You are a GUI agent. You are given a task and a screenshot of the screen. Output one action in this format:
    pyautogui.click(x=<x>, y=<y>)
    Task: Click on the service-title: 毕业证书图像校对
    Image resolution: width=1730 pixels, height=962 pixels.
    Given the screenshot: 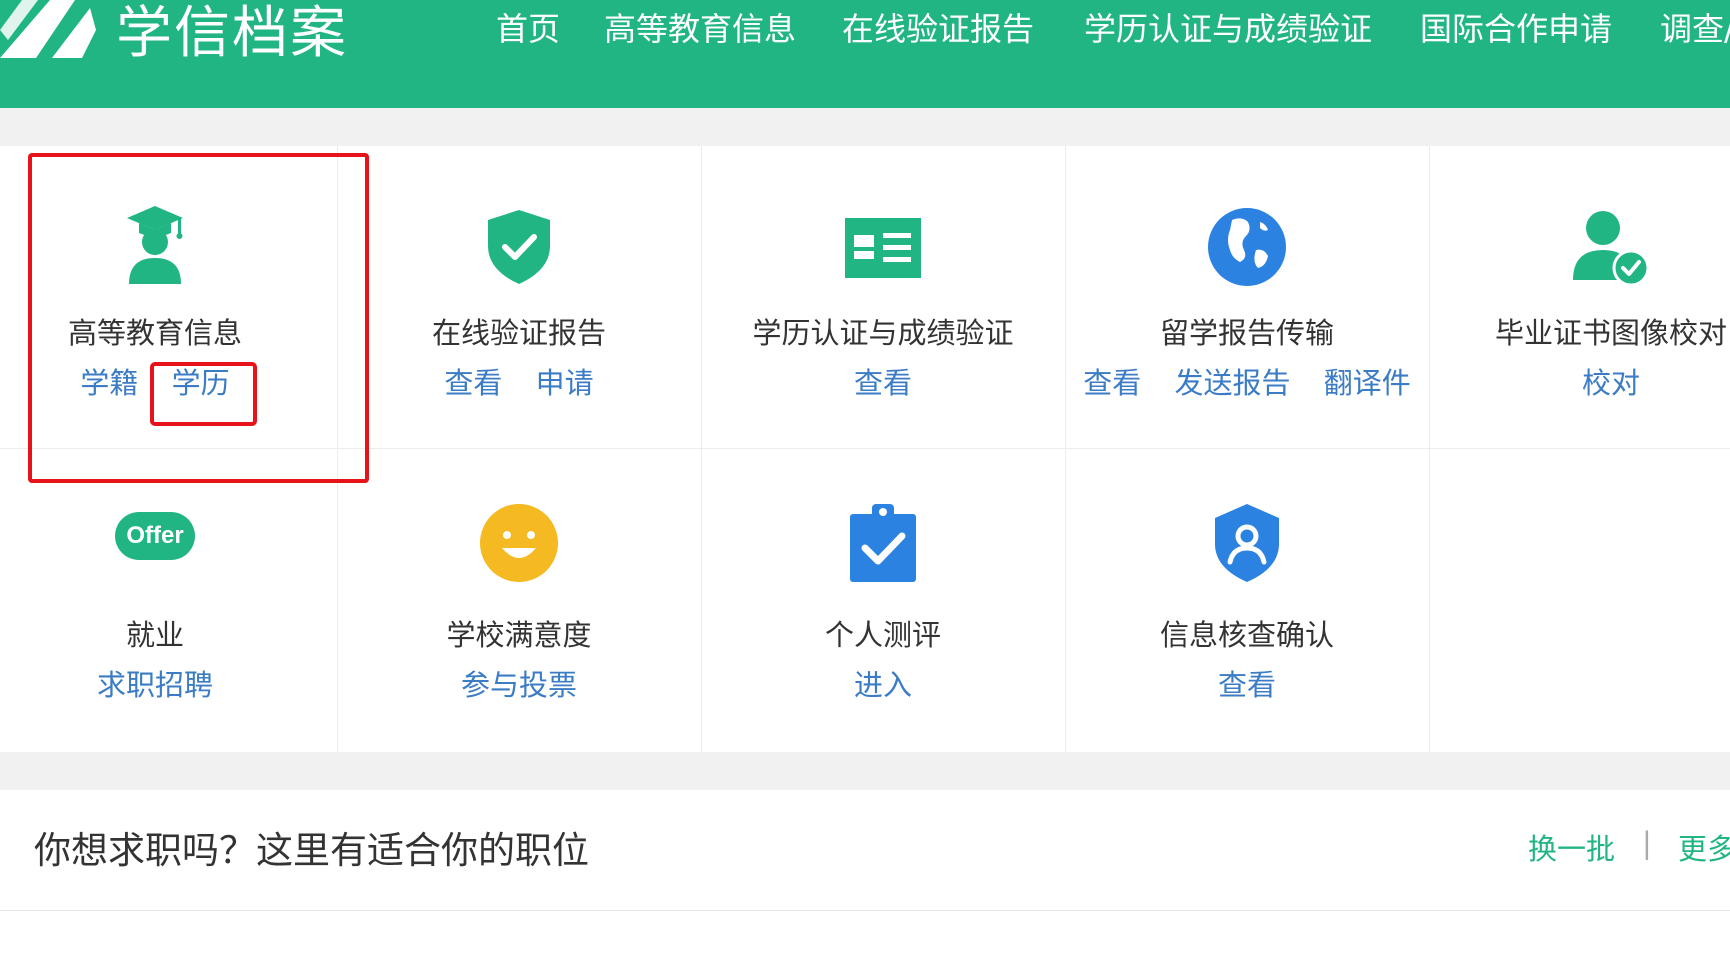 What is the action you would take?
    pyautogui.click(x=1610, y=333)
    